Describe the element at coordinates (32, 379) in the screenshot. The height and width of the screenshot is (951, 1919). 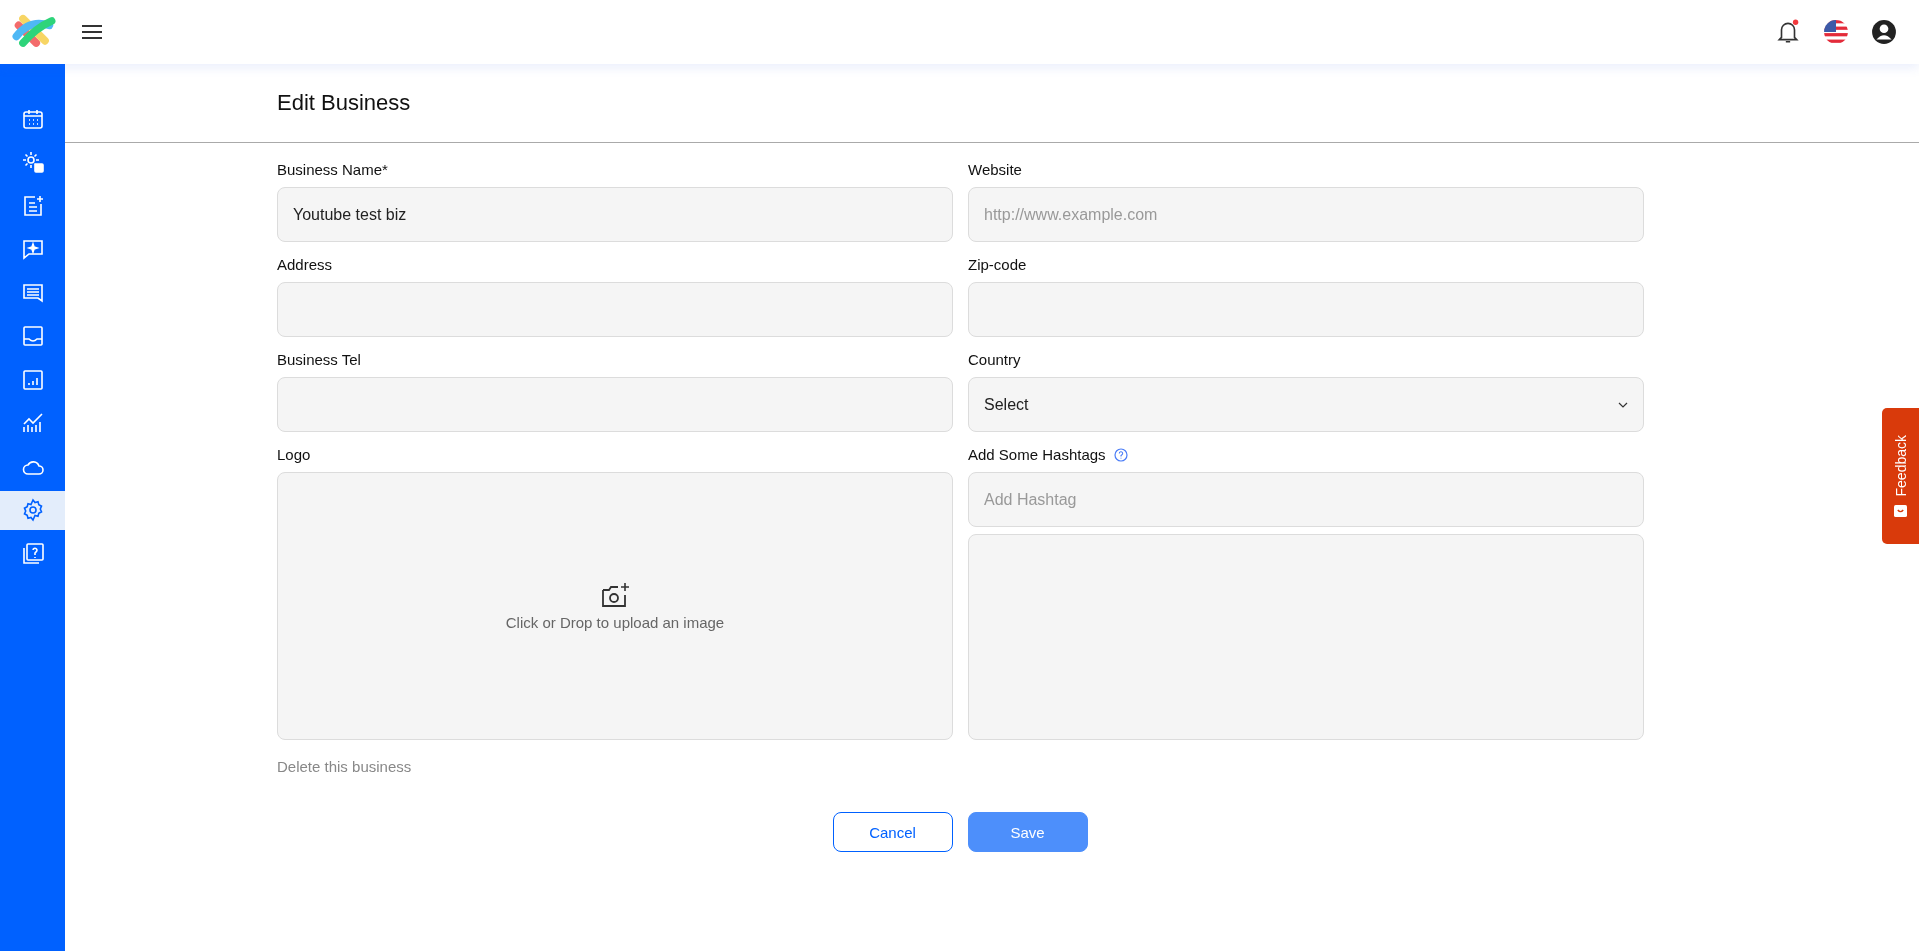
I see `bar-chart-icon` at that location.